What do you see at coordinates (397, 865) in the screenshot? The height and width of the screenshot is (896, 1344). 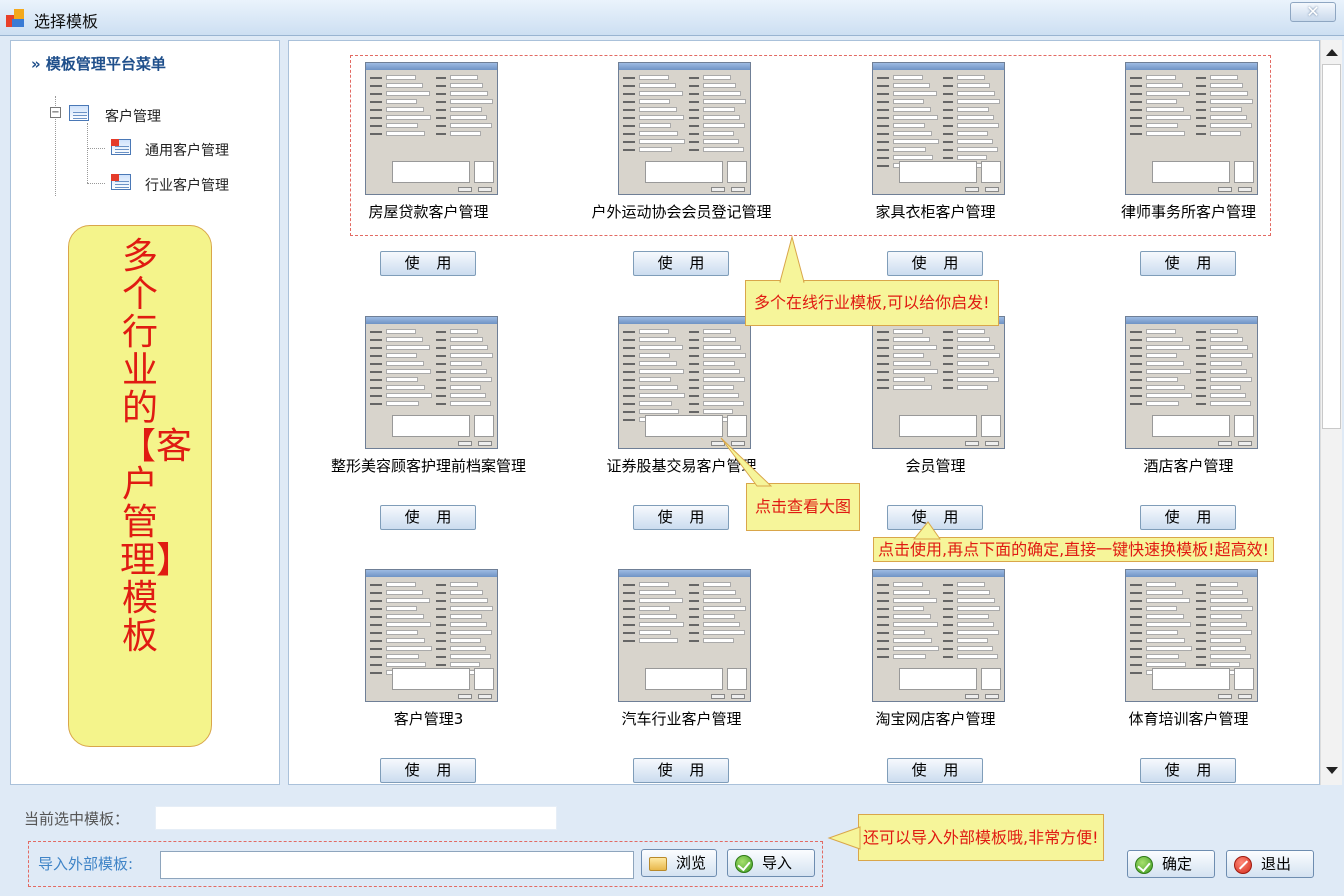 I see `import-path-input` at bounding box center [397, 865].